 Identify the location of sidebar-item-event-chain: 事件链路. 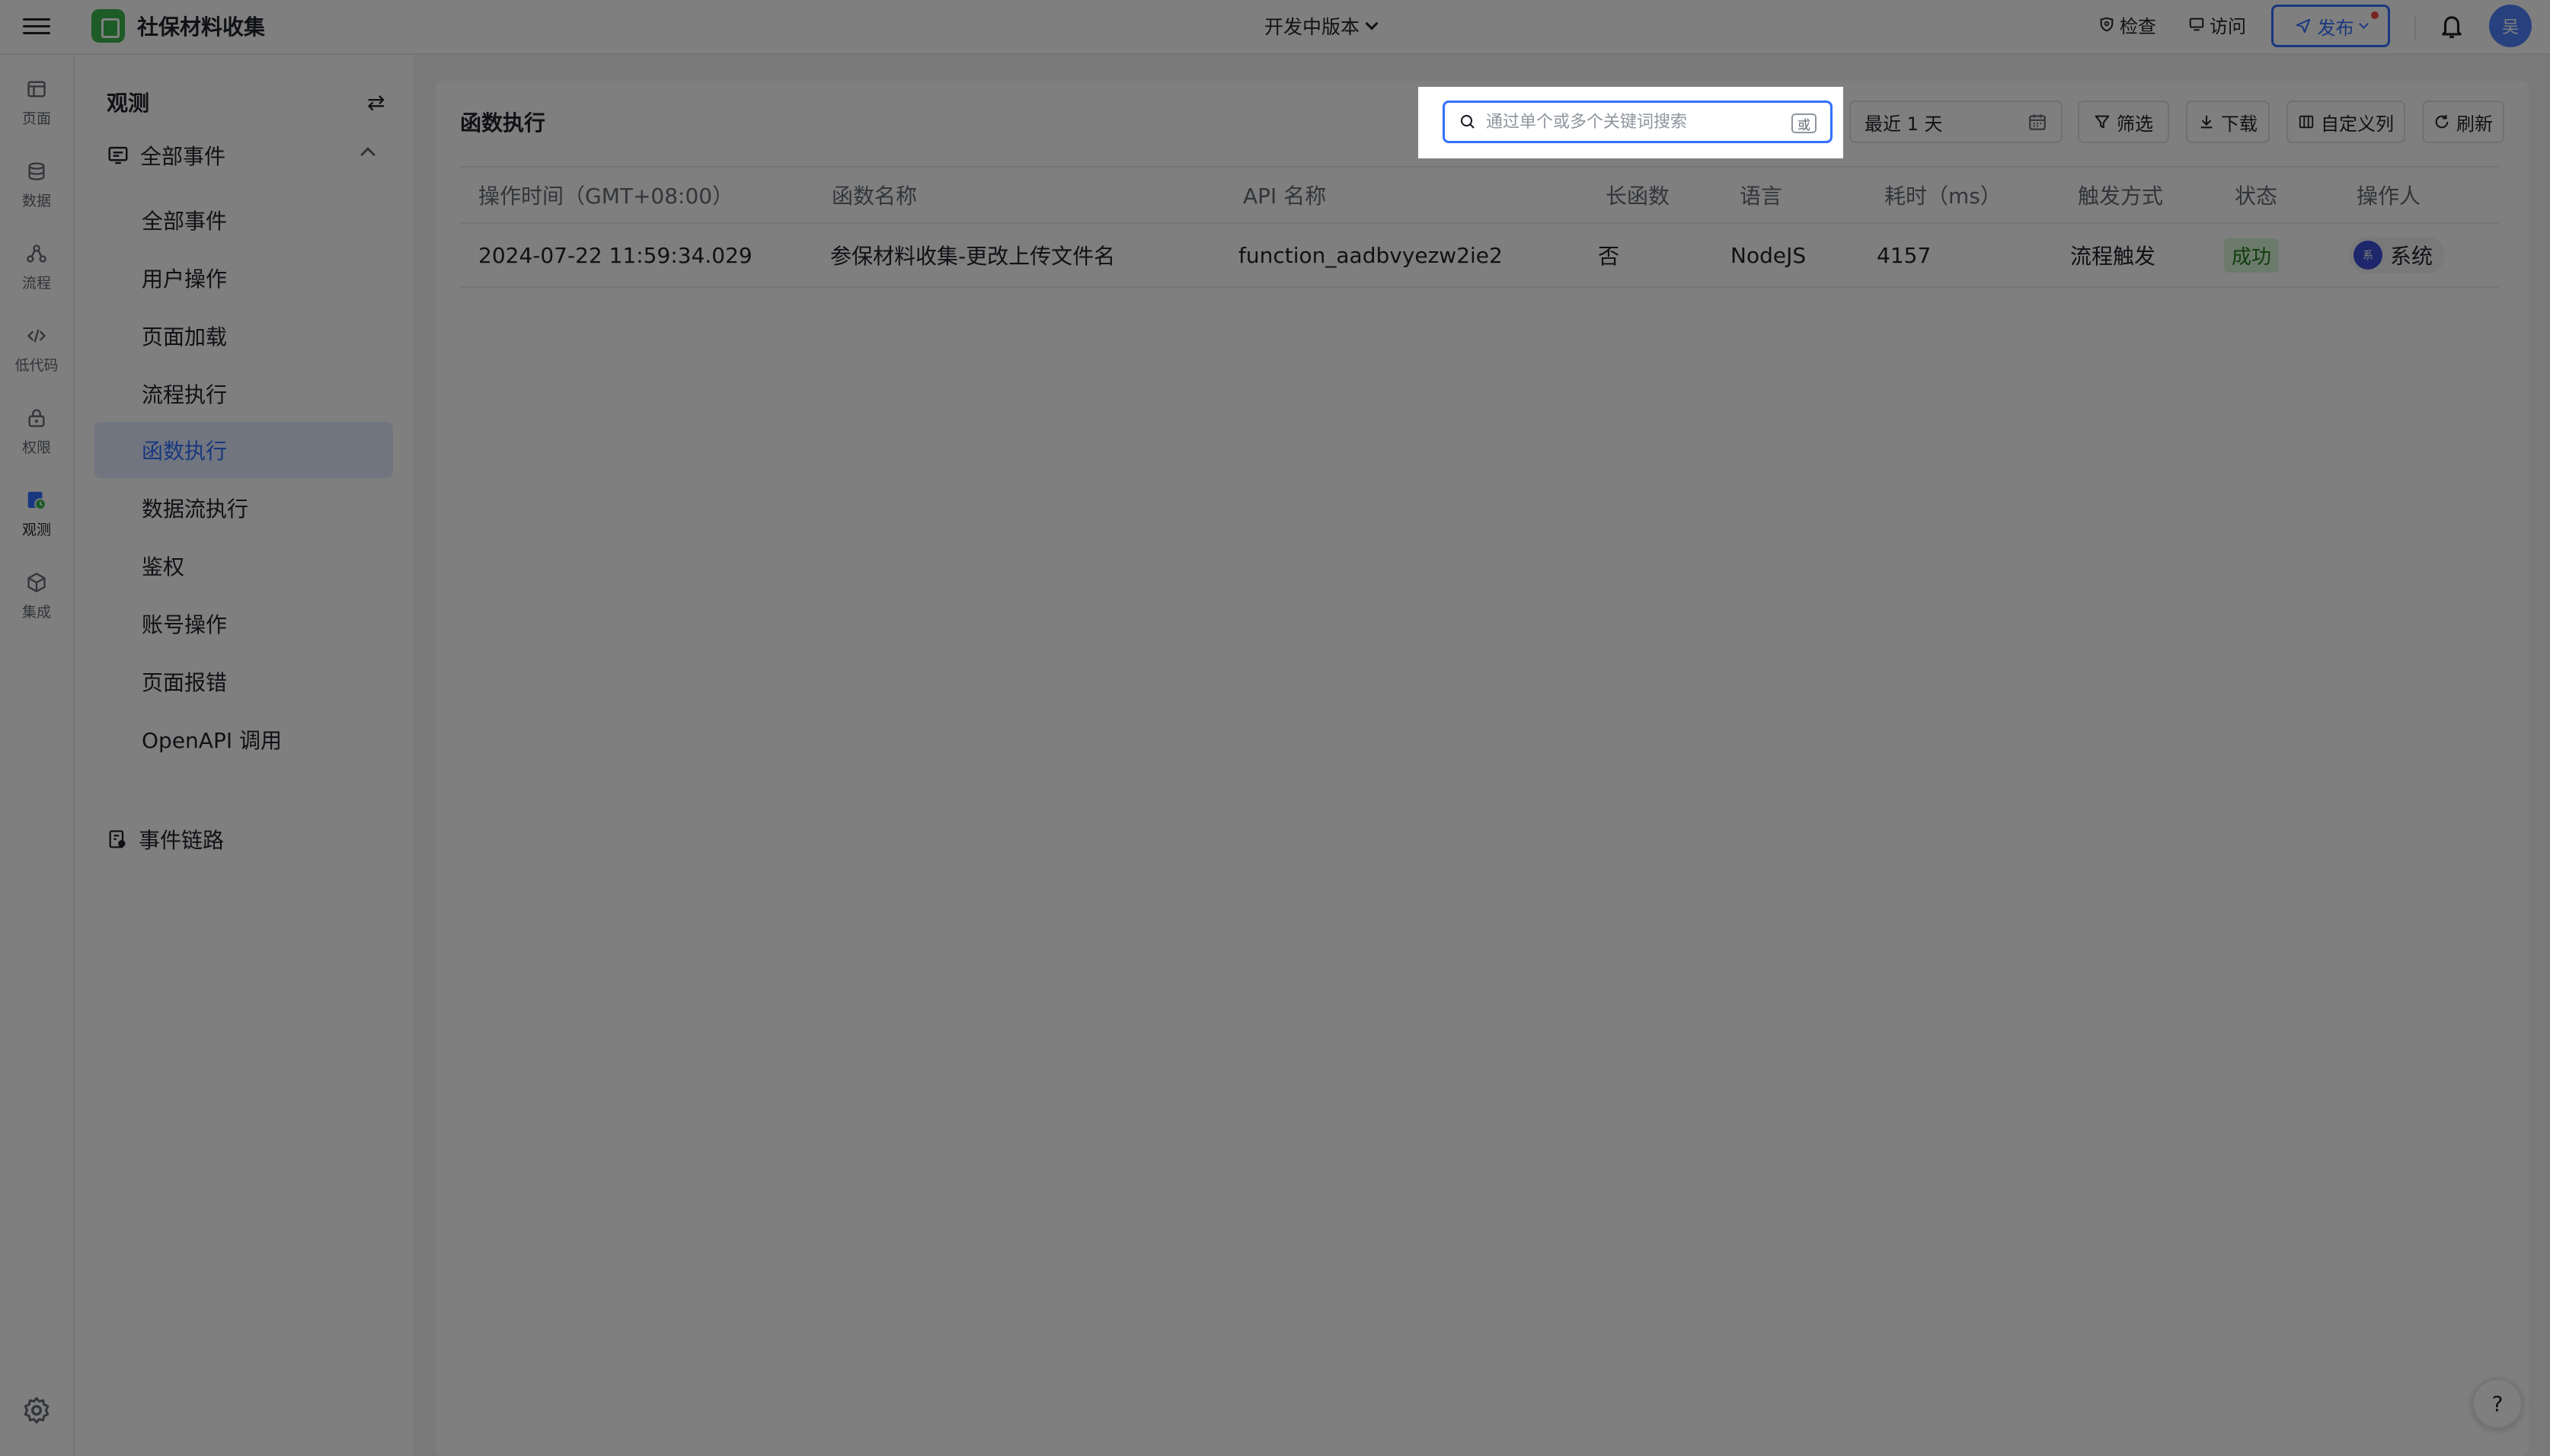
(166, 839).